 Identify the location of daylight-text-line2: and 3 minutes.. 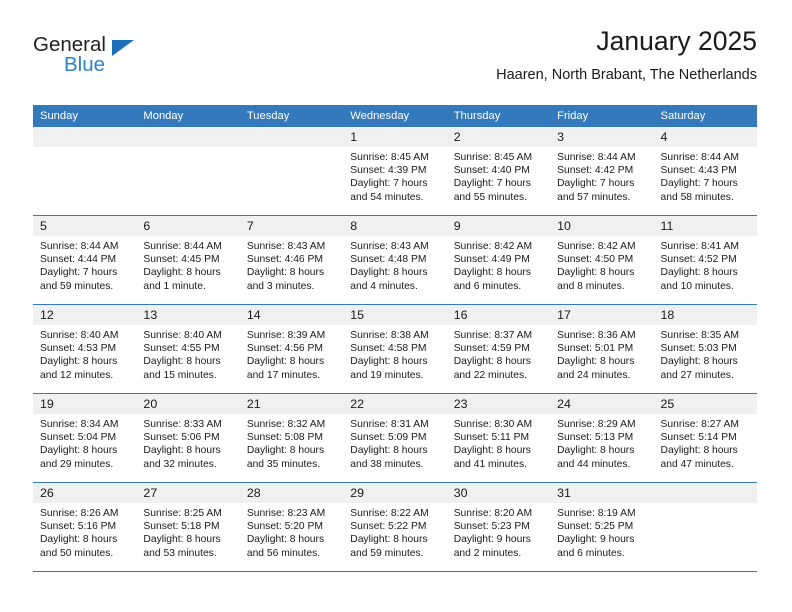
(280, 286).